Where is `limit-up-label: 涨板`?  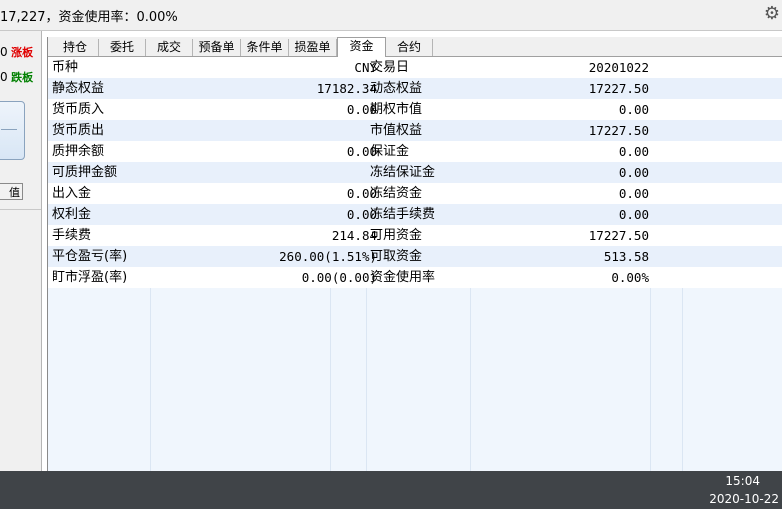
limit-up-label: 涨板 is located at coordinates (22, 52).